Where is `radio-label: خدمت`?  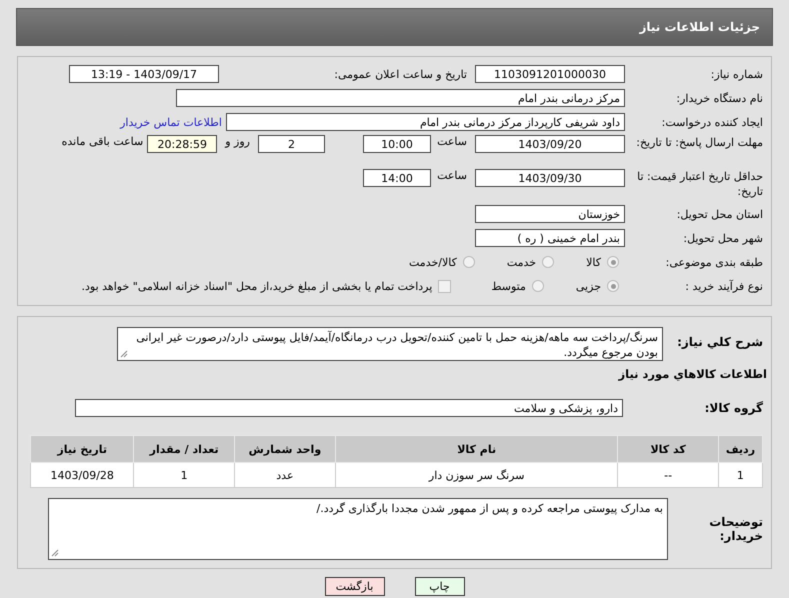
radio-label: خدمت is located at coordinates (521, 262).